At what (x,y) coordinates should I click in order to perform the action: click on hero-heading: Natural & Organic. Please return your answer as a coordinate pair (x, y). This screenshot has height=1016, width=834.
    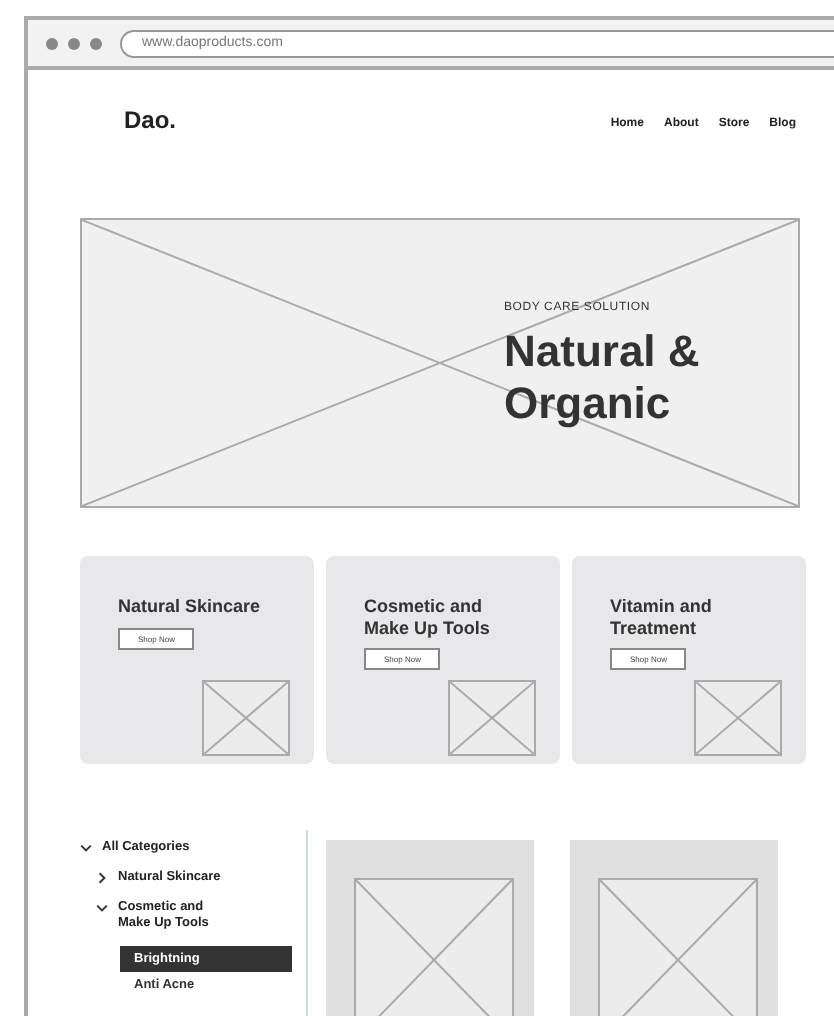
    Looking at the image, I should click on (603, 378).